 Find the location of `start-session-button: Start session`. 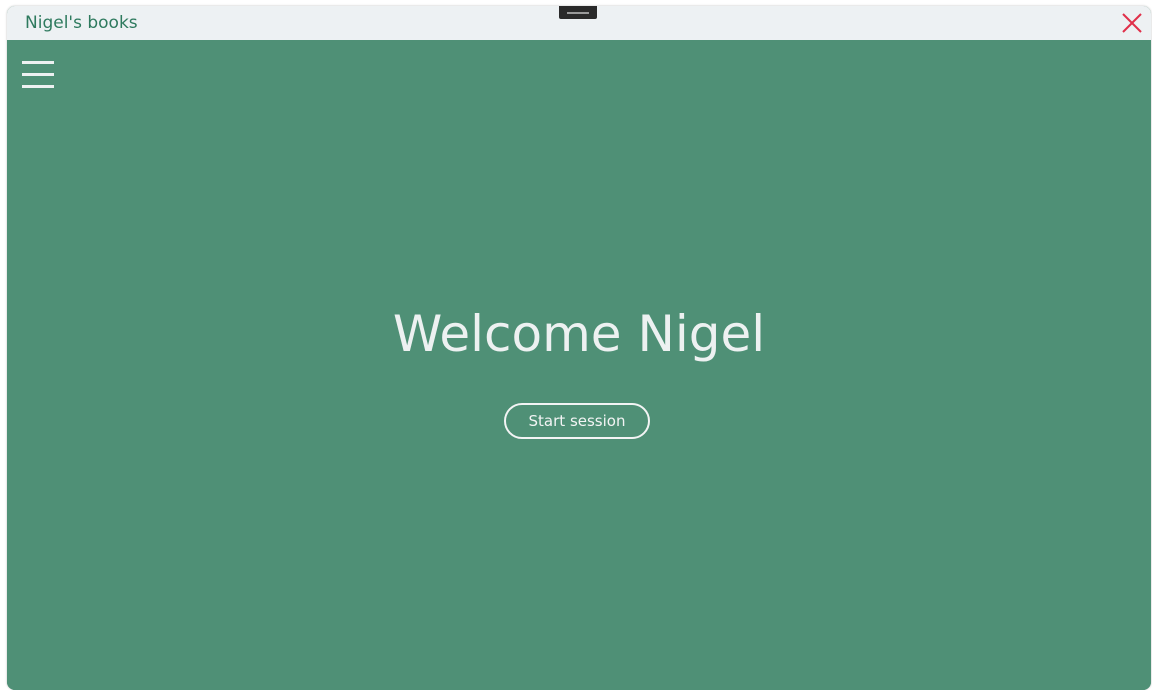

start-session-button: Start session is located at coordinates (577, 421).